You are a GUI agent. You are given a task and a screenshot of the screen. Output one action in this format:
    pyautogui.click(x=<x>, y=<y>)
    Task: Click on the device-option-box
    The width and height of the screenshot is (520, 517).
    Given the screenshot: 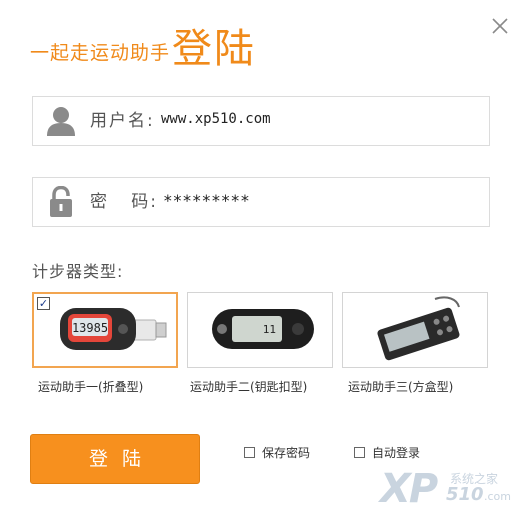 What is the action you would take?
    pyautogui.click(x=415, y=330)
    